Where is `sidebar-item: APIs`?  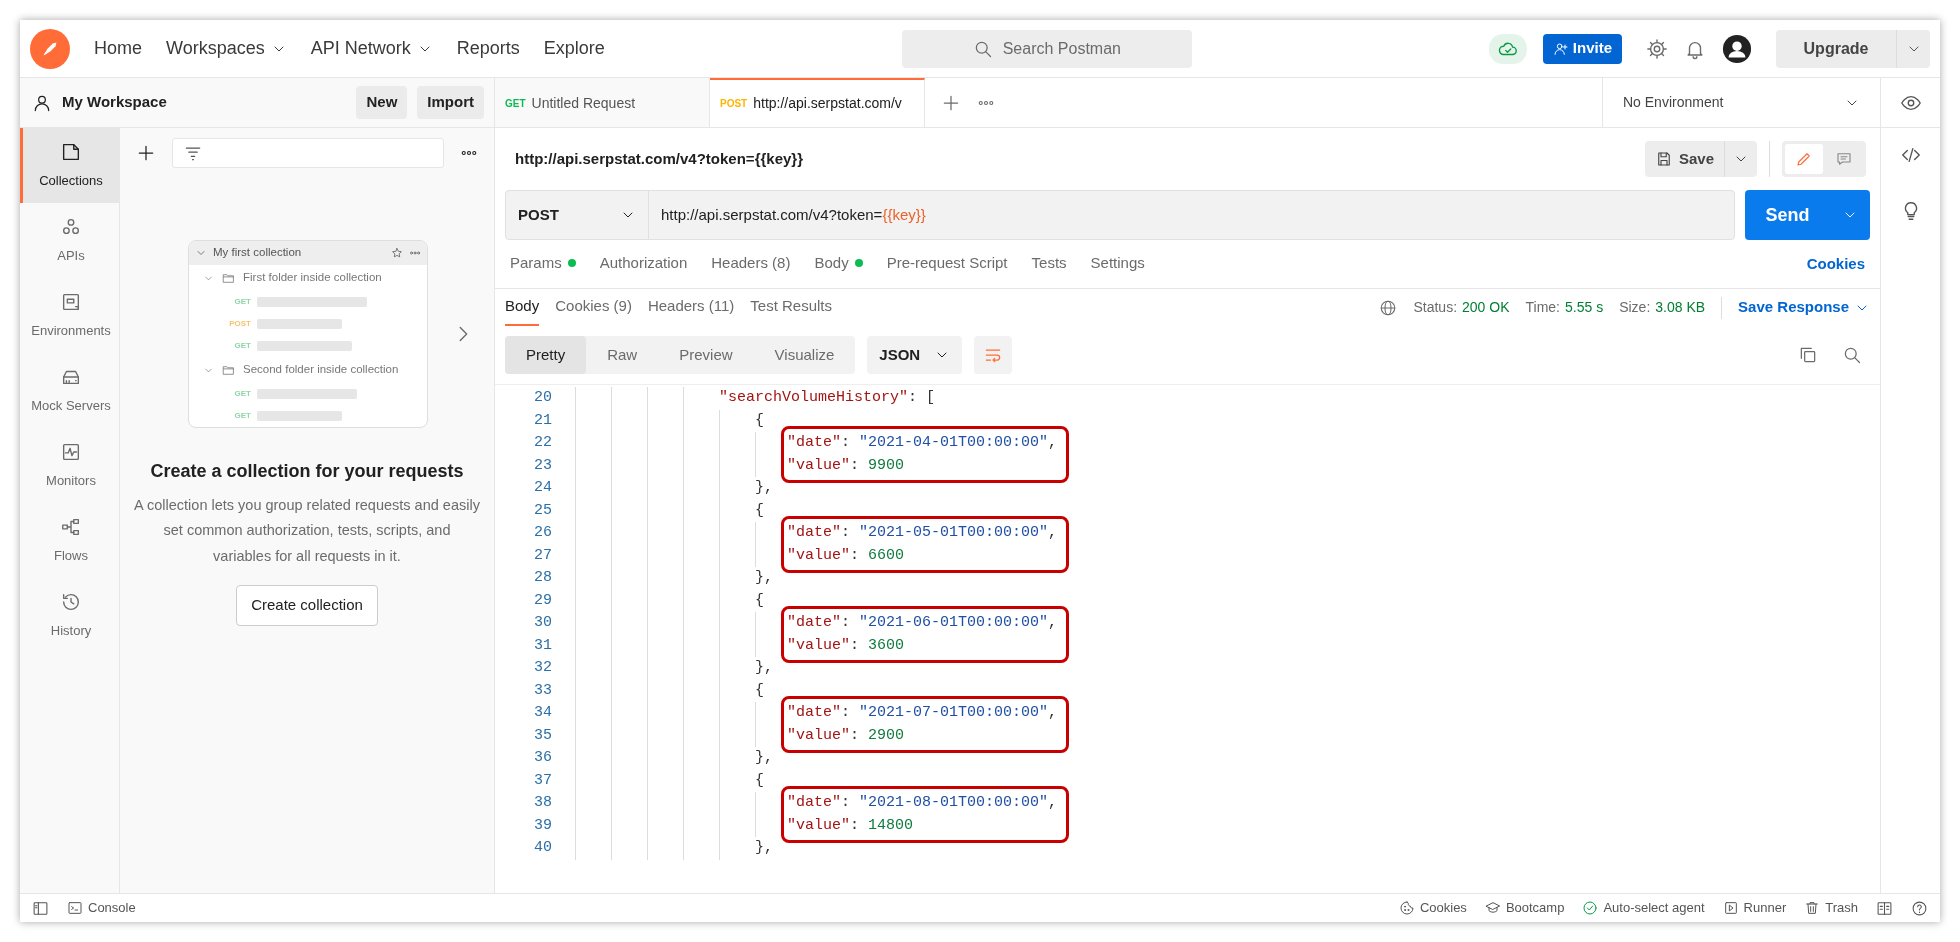
sidebar-item: APIs is located at coordinates (69, 240).